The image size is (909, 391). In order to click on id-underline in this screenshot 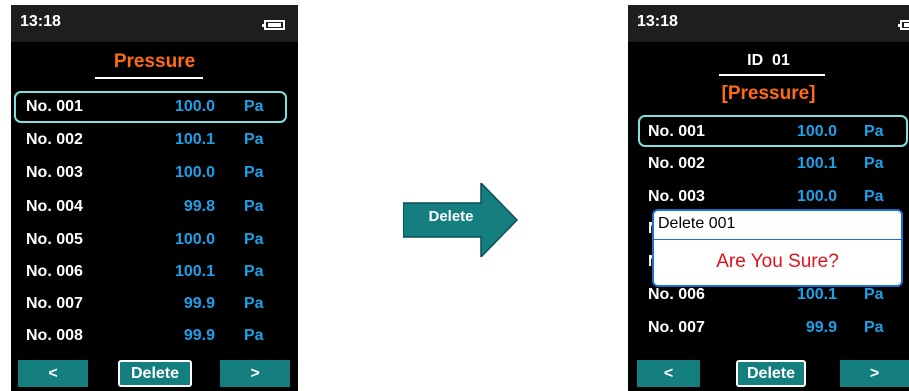, I will do `click(772, 75)`.